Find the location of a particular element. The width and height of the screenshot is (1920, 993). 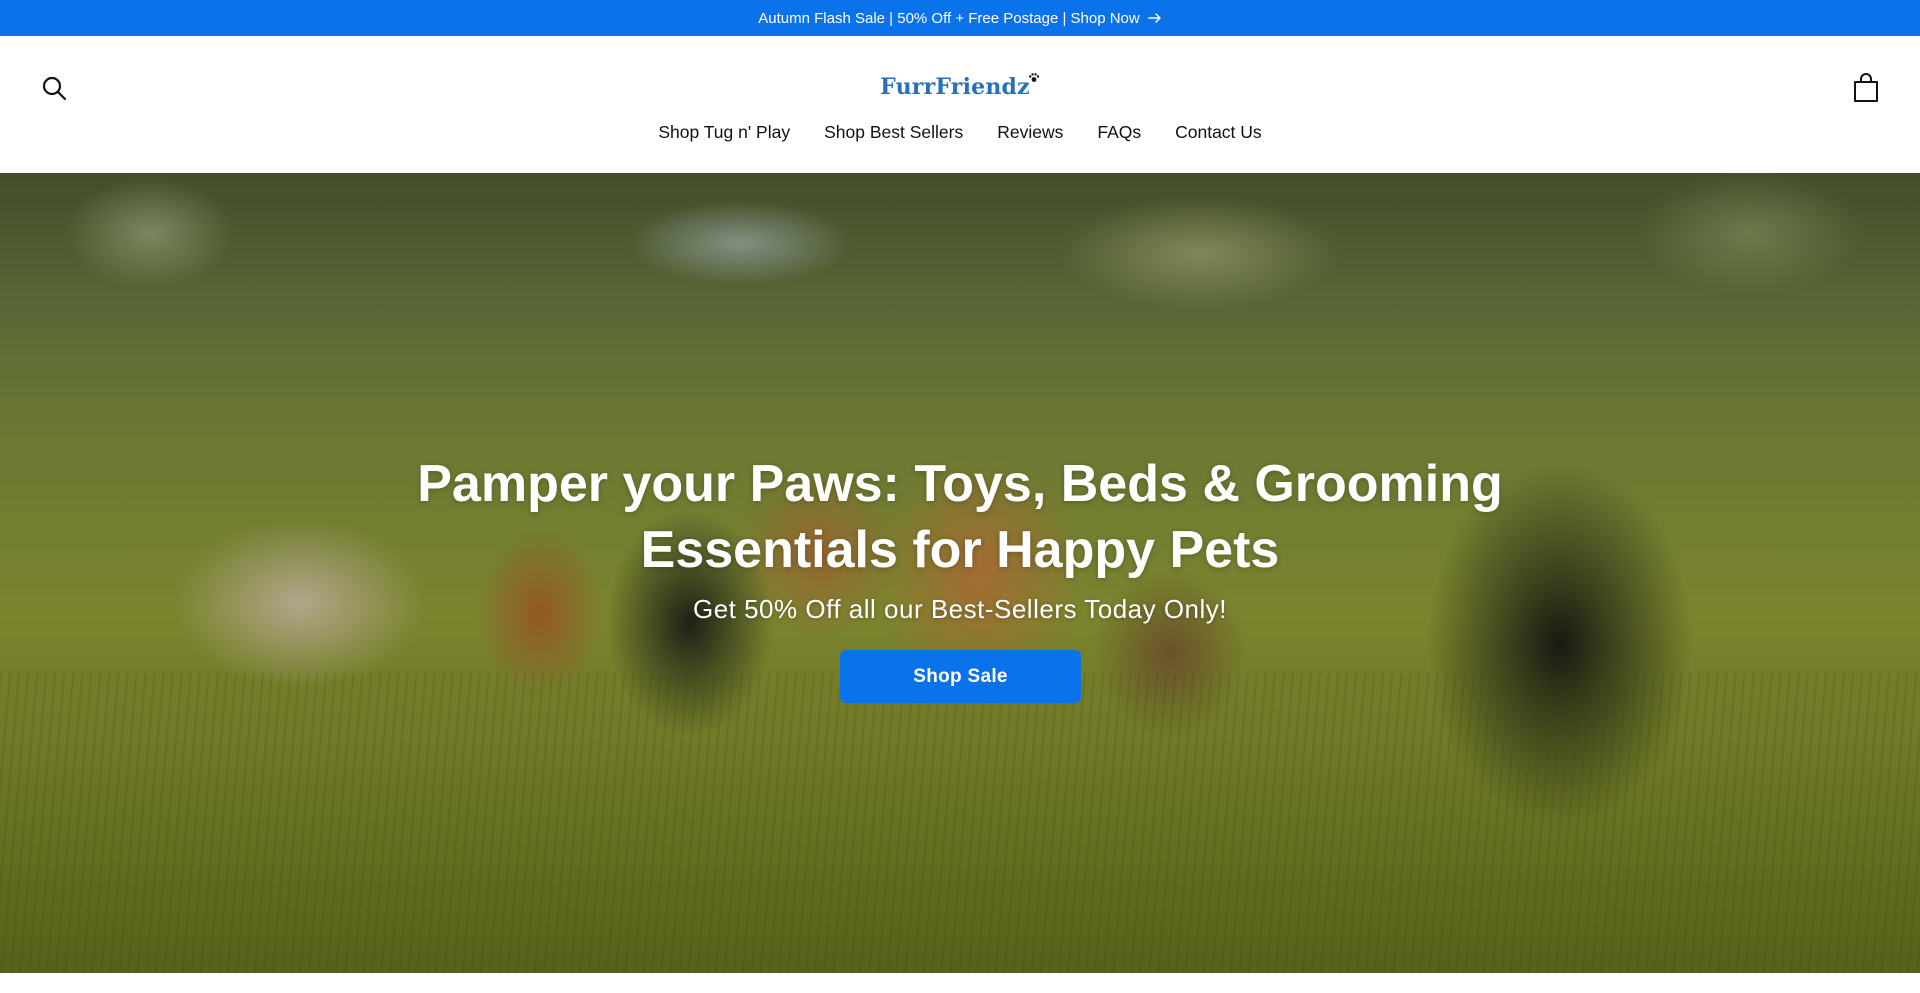

nav-faqs: FAQs is located at coordinates (1119, 132).